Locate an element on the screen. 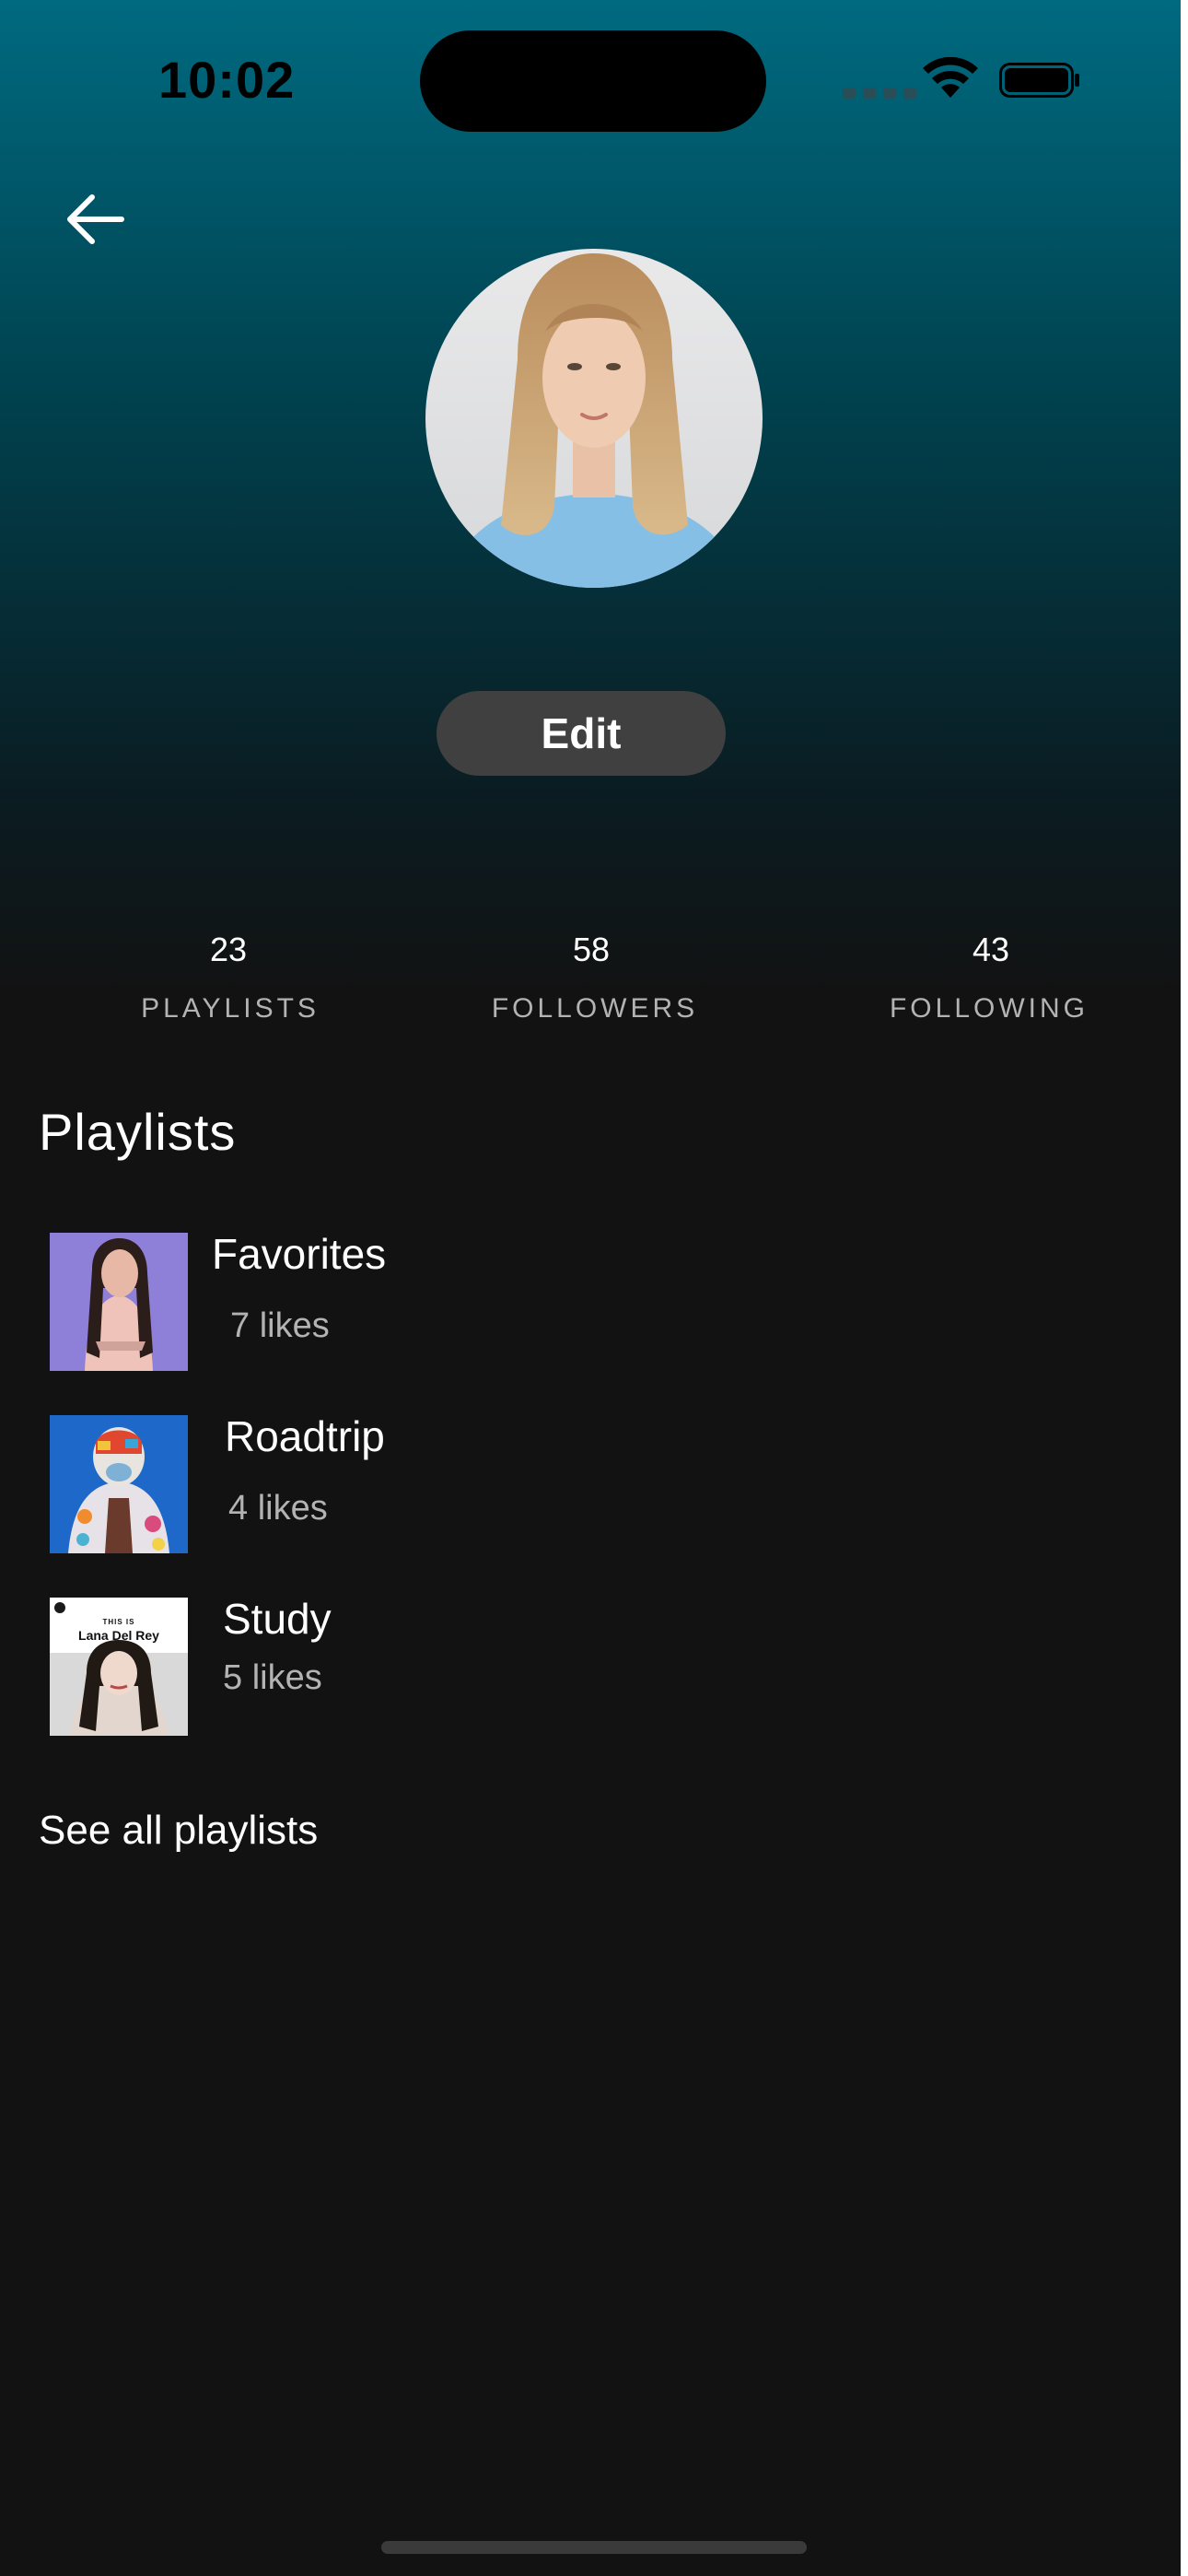 Image resolution: width=1188 pixels, height=2576 pixels. study-cover-text-top: THIS IS is located at coordinates (119, 1622).